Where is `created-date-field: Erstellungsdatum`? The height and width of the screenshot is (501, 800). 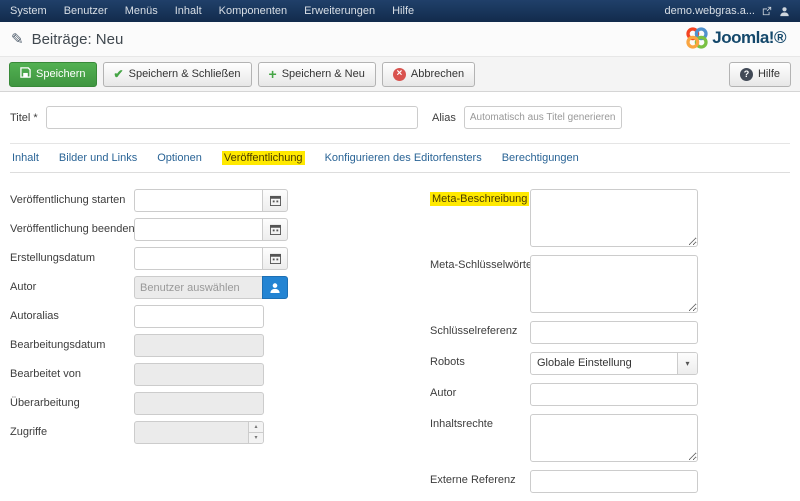
created-date-field: Erstellungsdatum is located at coordinates (214, 258).